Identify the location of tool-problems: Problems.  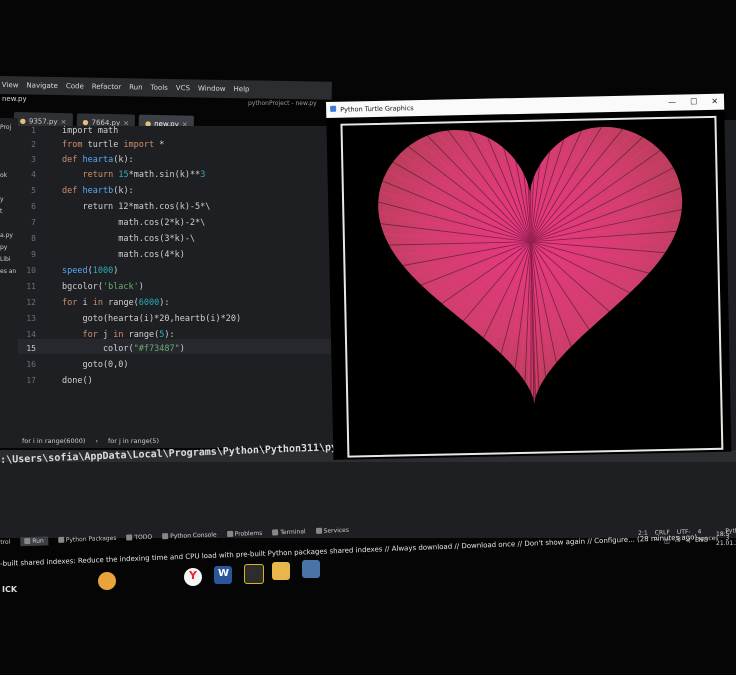
(244, 533).